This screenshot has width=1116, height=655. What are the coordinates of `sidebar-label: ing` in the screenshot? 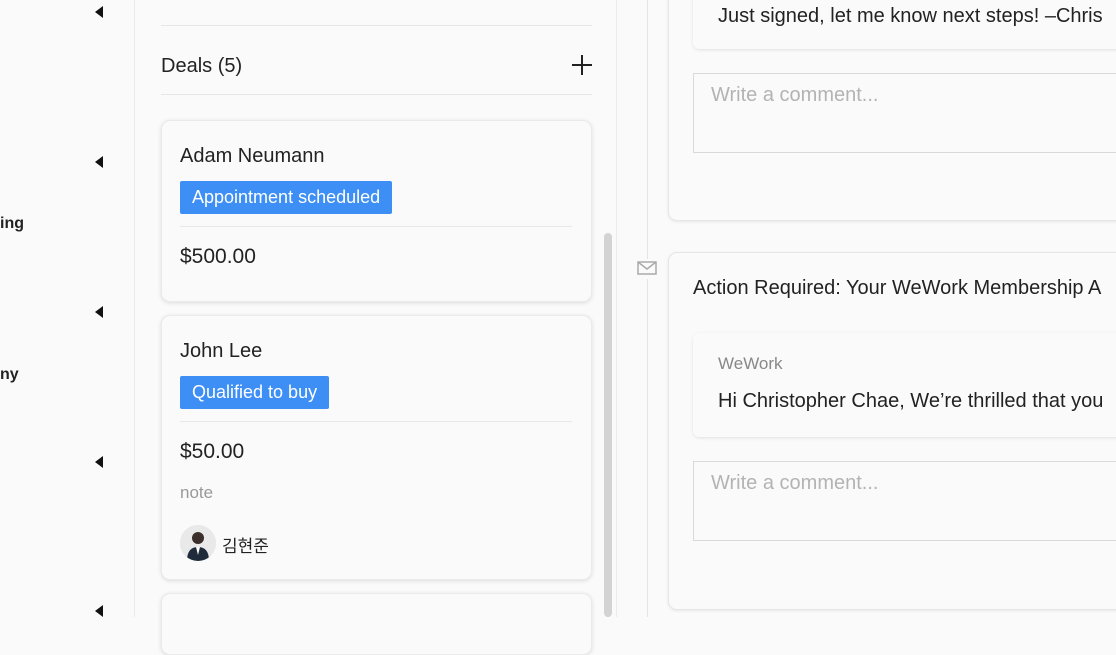 It's located at (12, 223).